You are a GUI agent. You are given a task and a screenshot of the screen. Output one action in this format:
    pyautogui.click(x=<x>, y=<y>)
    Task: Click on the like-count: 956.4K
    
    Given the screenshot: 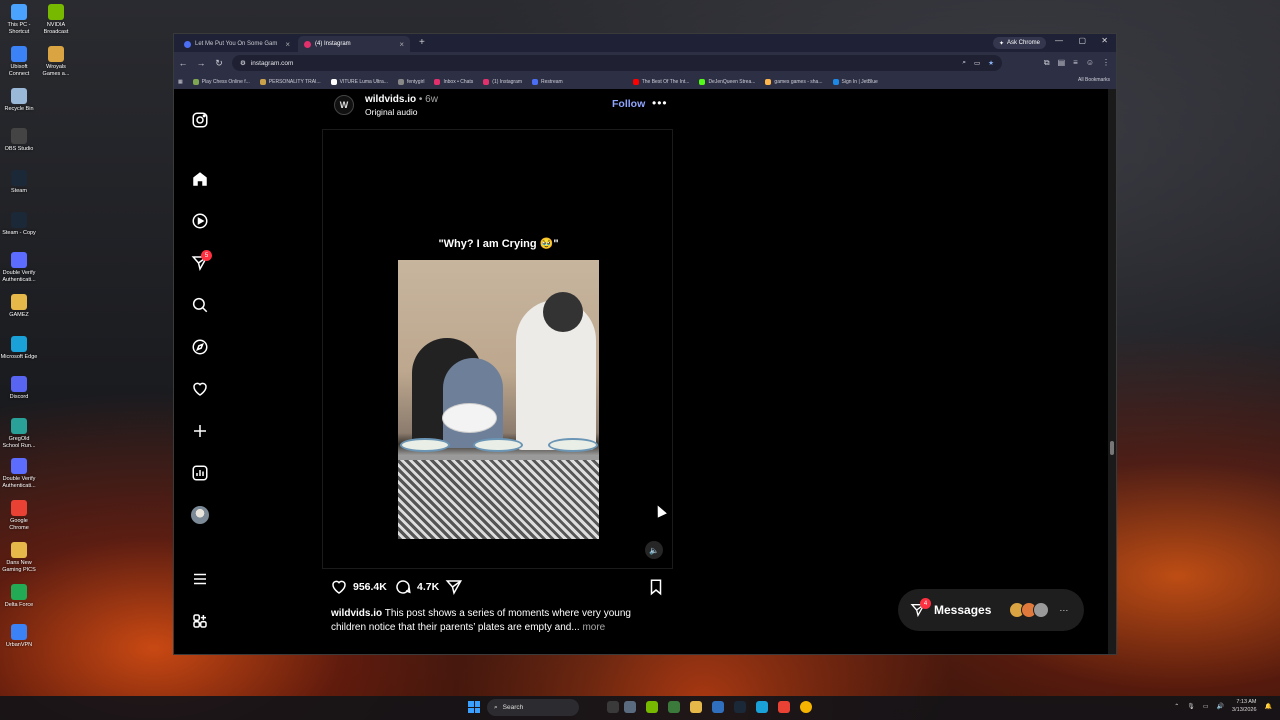 What is the action you would take?
    pyautogui.click(x=370, y=587)
    